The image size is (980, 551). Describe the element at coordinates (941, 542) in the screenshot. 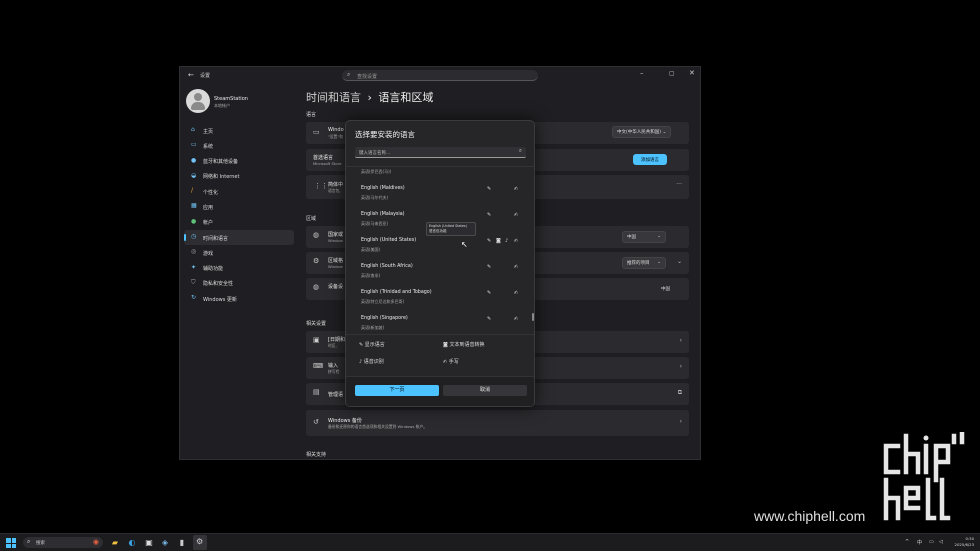

I see `volume-icon: ◁` at that location.